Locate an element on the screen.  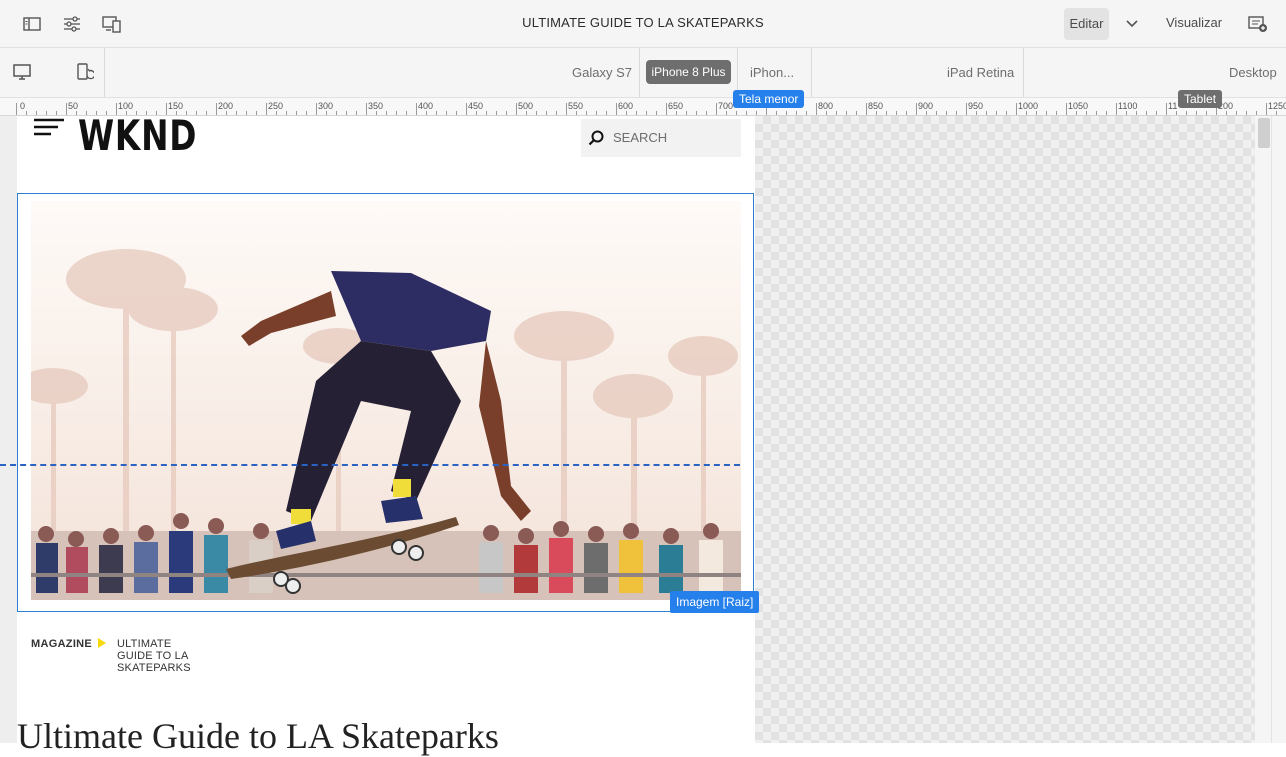
ruler-label: 11 is located at coordinates (1173, 106).